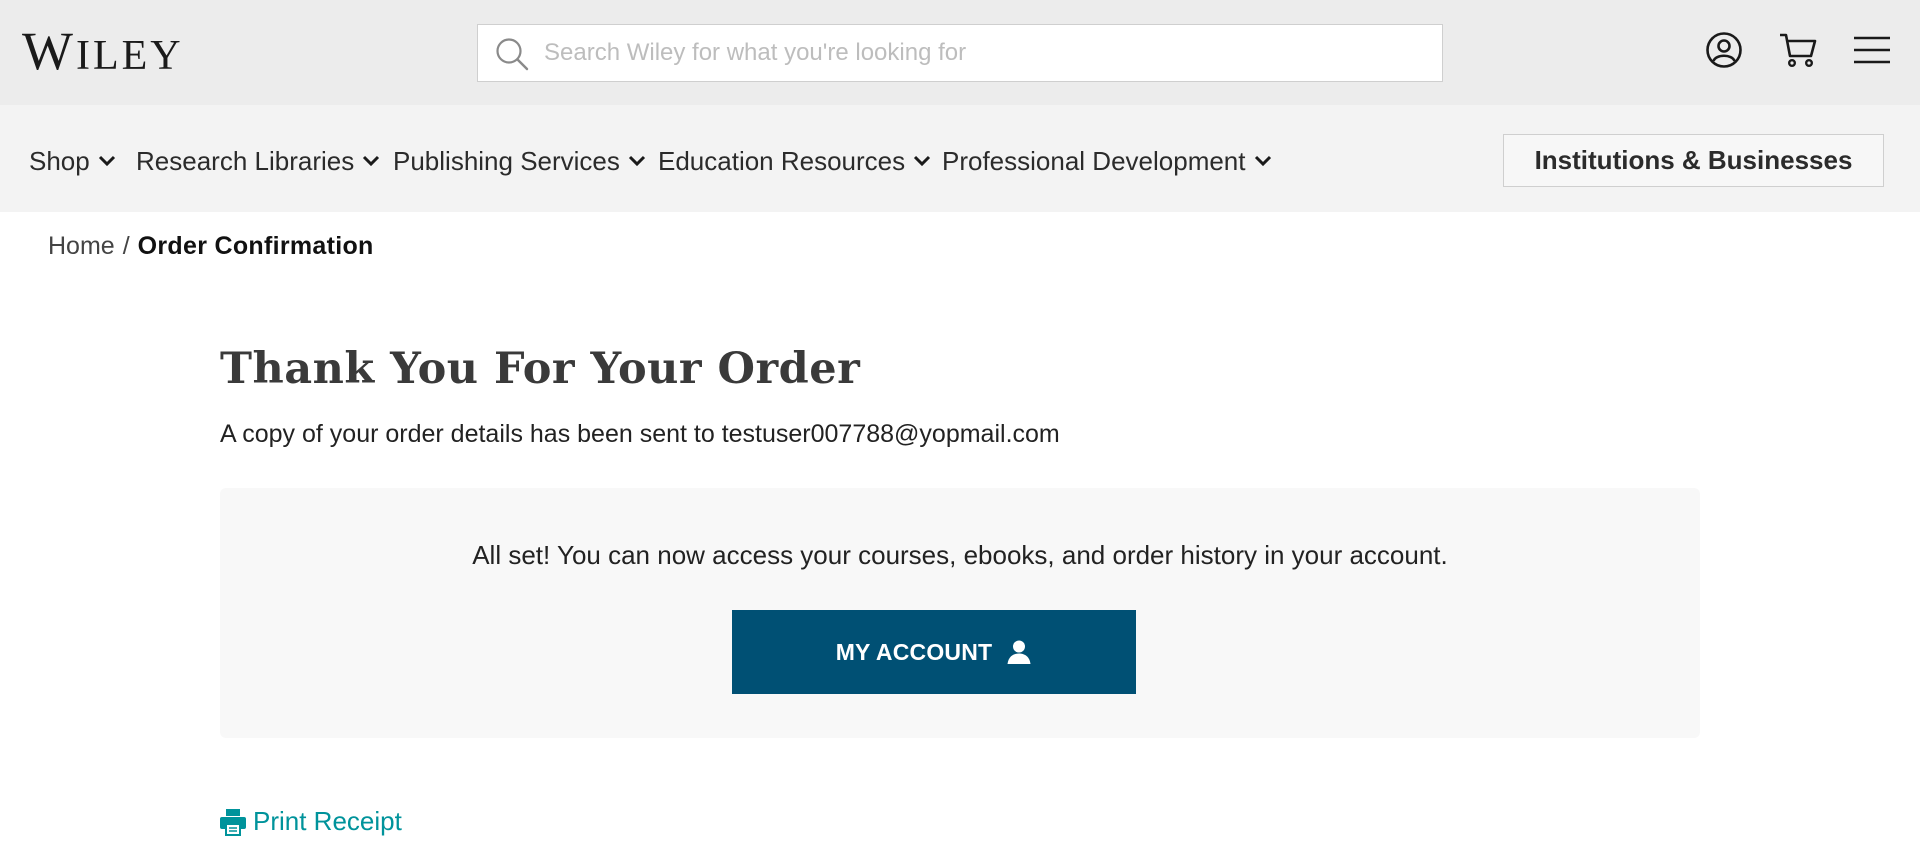  I want to click on nav-item-label: Education Resources, so click(782, 160).